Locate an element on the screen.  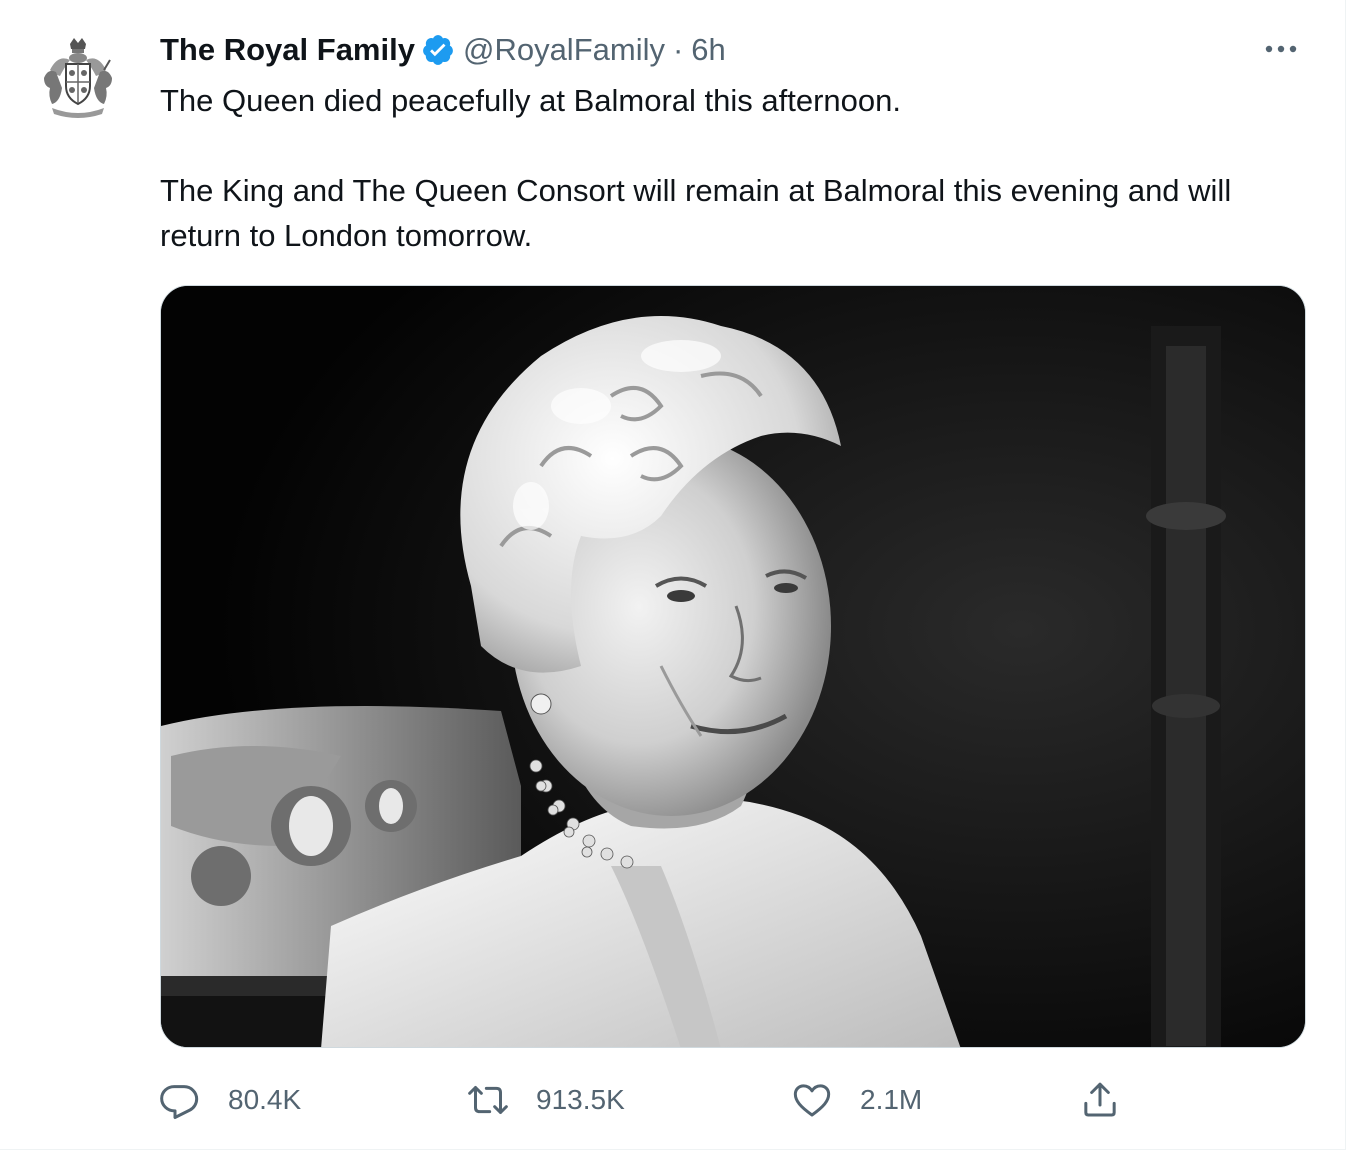
timestamp: 6h is located at coordinates (708, 50).